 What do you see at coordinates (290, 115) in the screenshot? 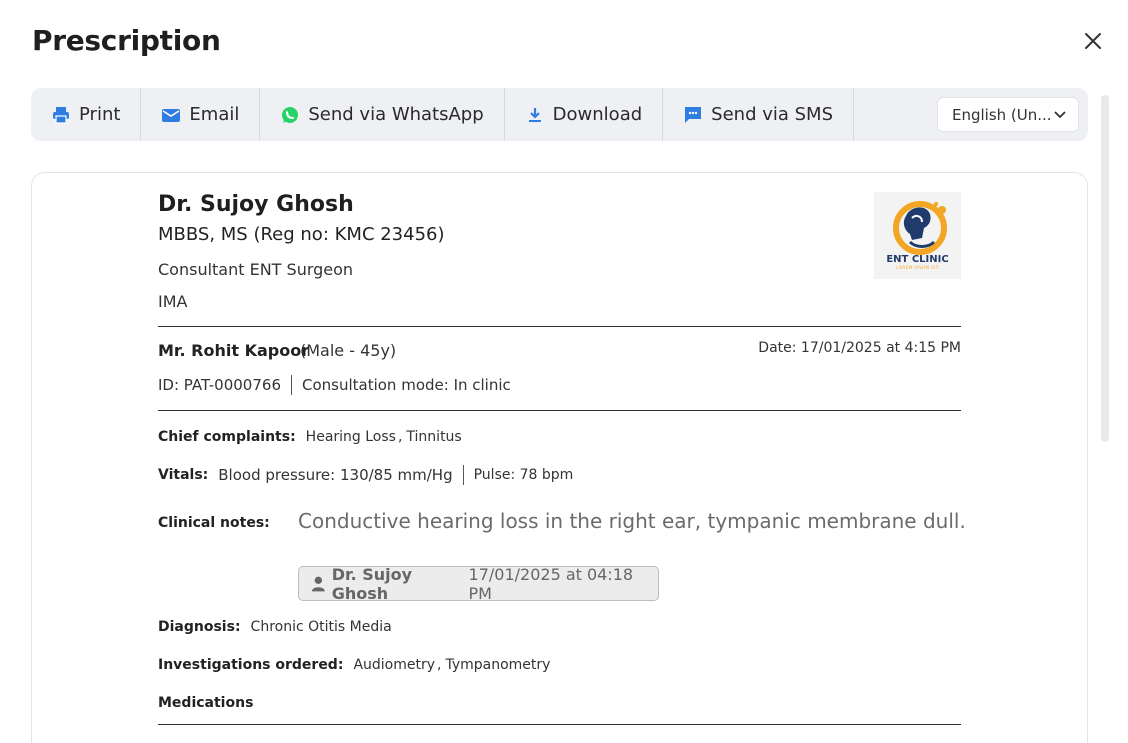
I see `whatsapp-icon` at bounding box center [290, 115].